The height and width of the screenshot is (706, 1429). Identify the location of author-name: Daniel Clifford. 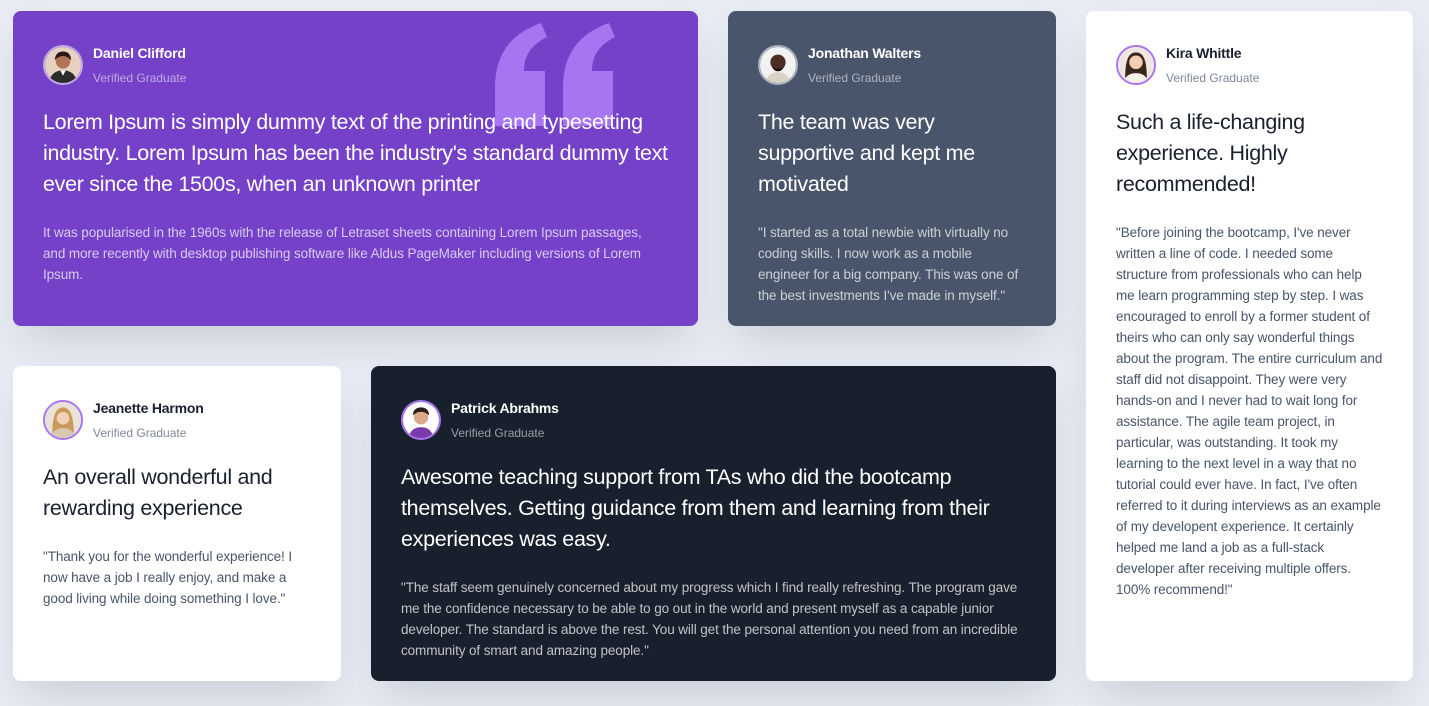
(139, 52).